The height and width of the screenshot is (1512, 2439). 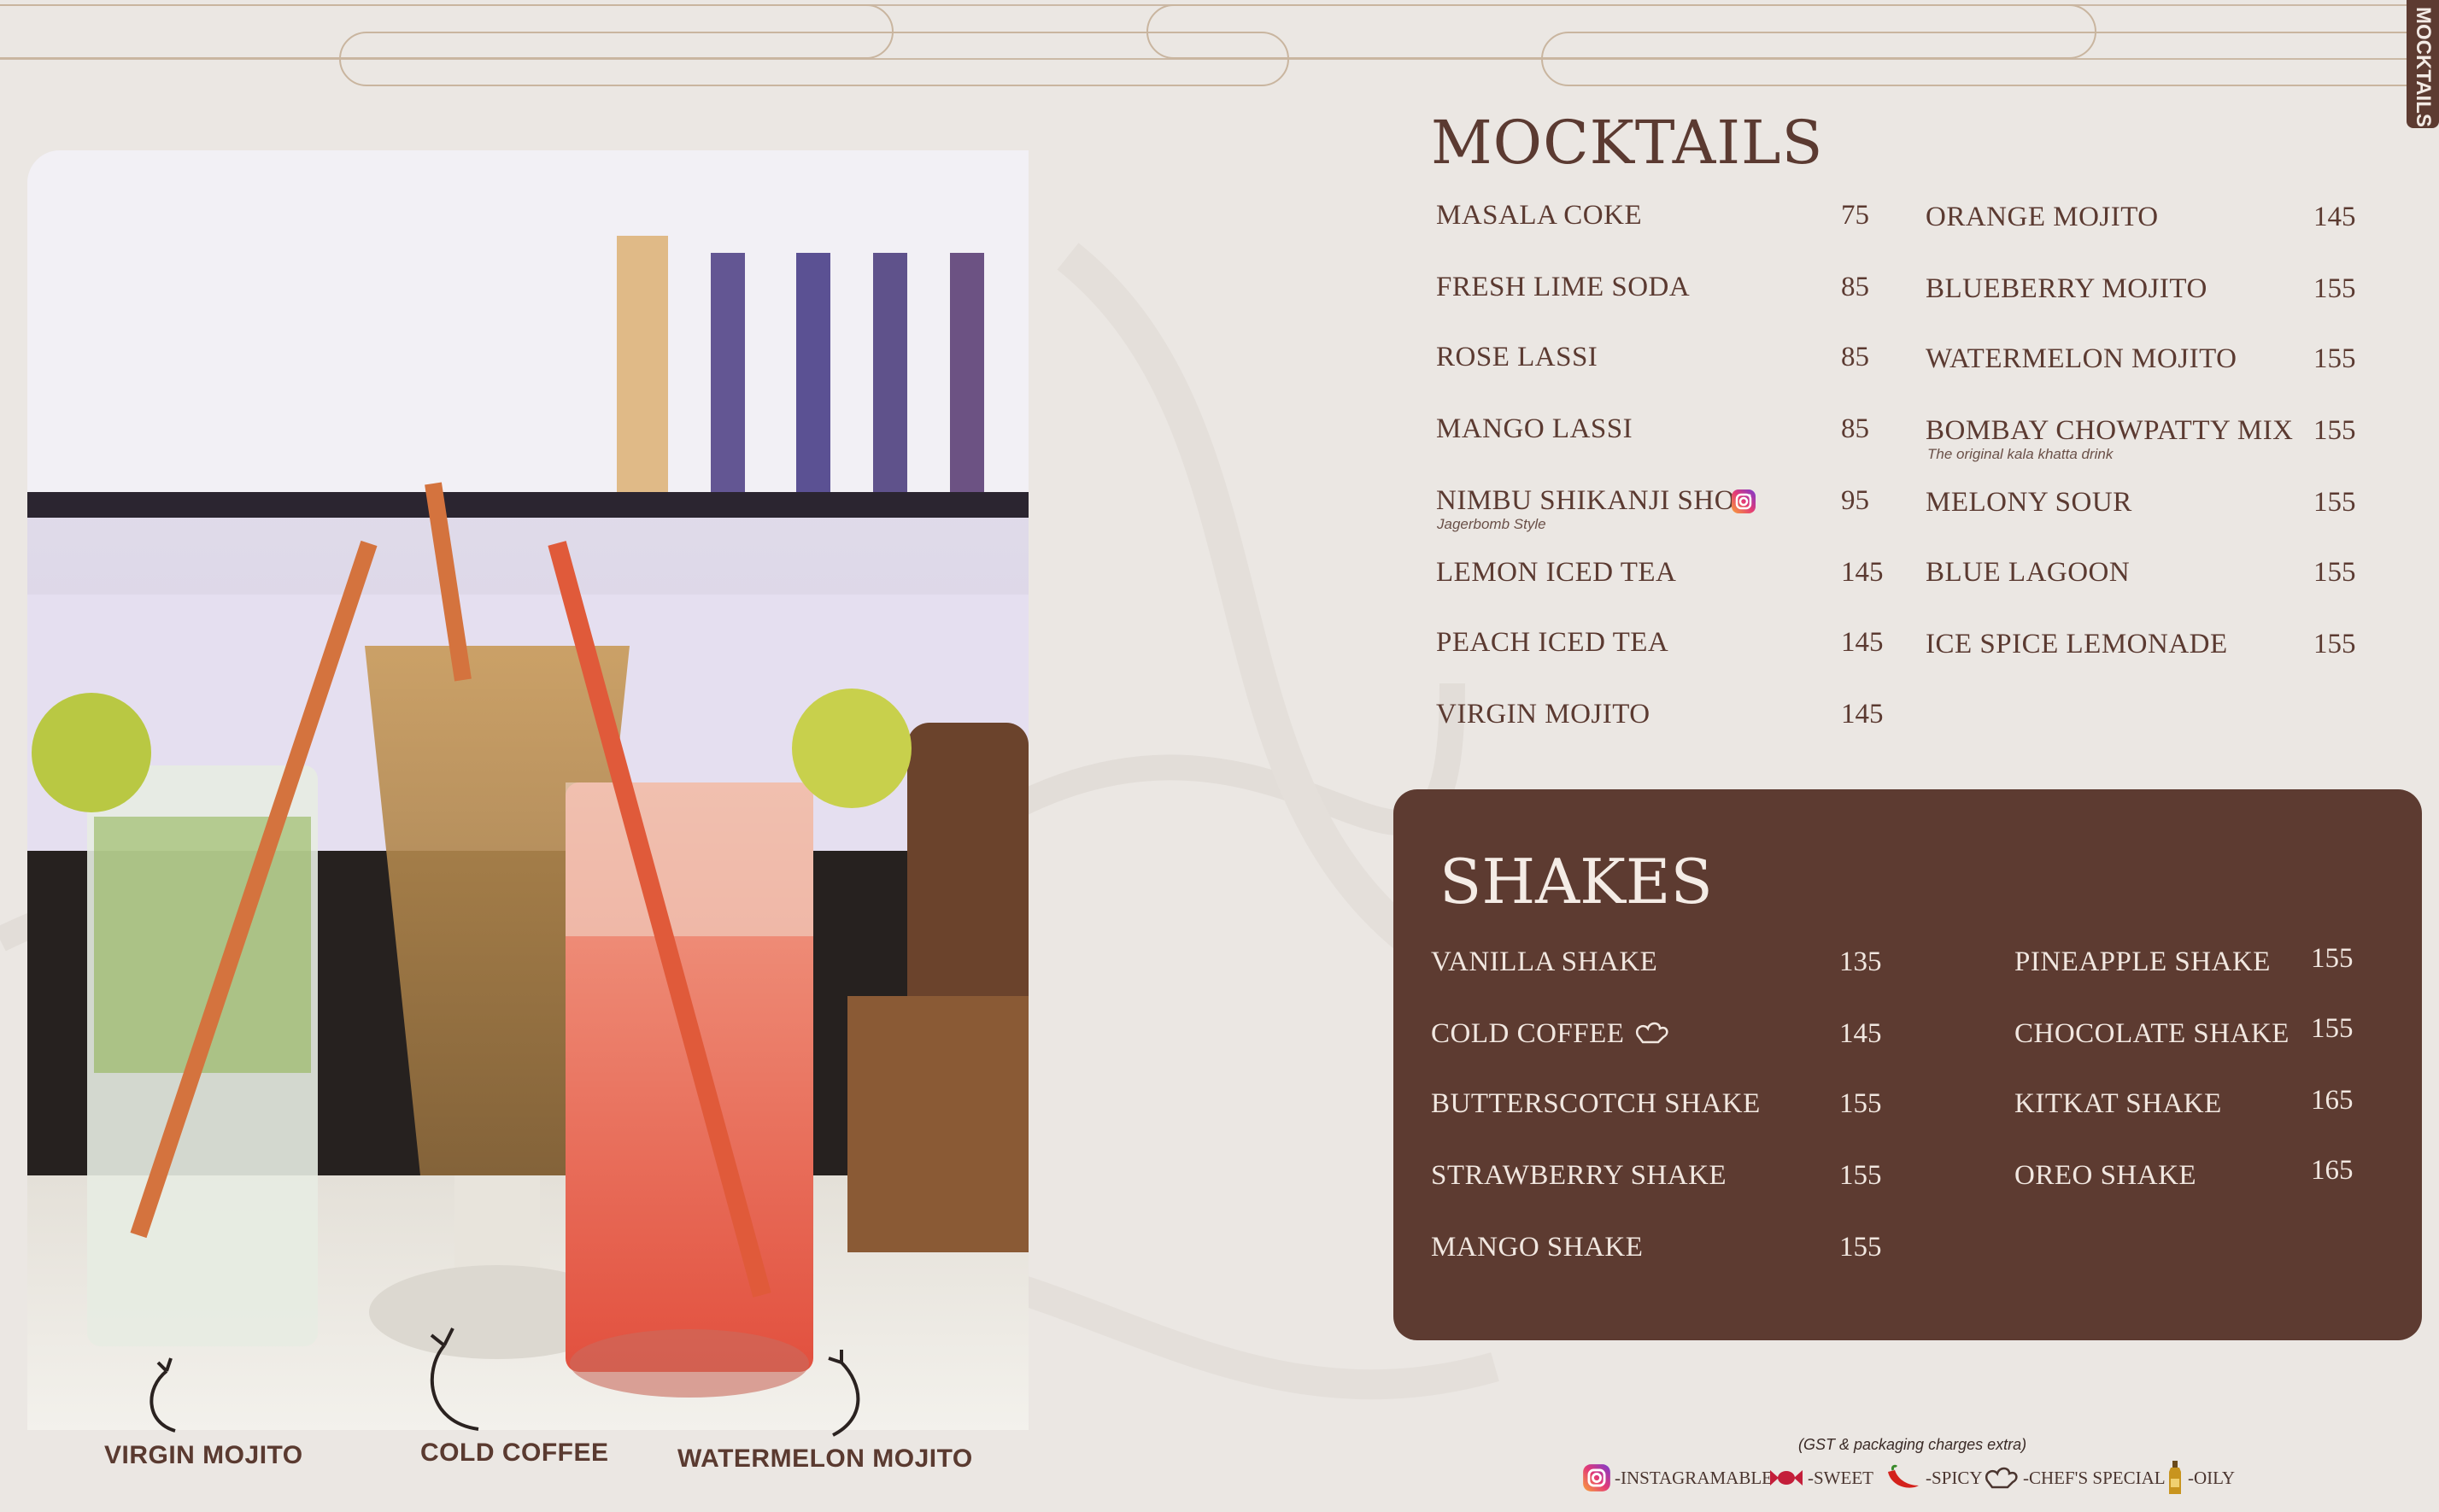 I want to click on menu-item-name: BOMBAY CHOWPATTY MIX, so click(x=2110, y=430).